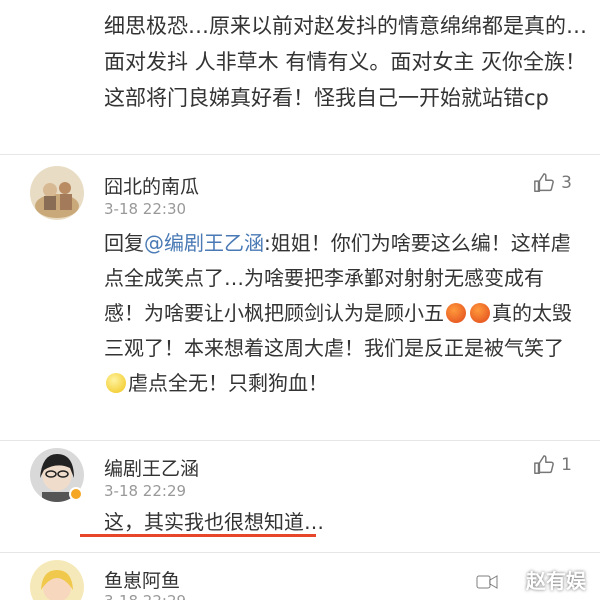 Image resolution: width=600 pixels, height=600 pixels. What do you see at coordinates (556, 581) in the screenshot?
I see `watermark: 赵有娱` at bounding box center [556, 581].